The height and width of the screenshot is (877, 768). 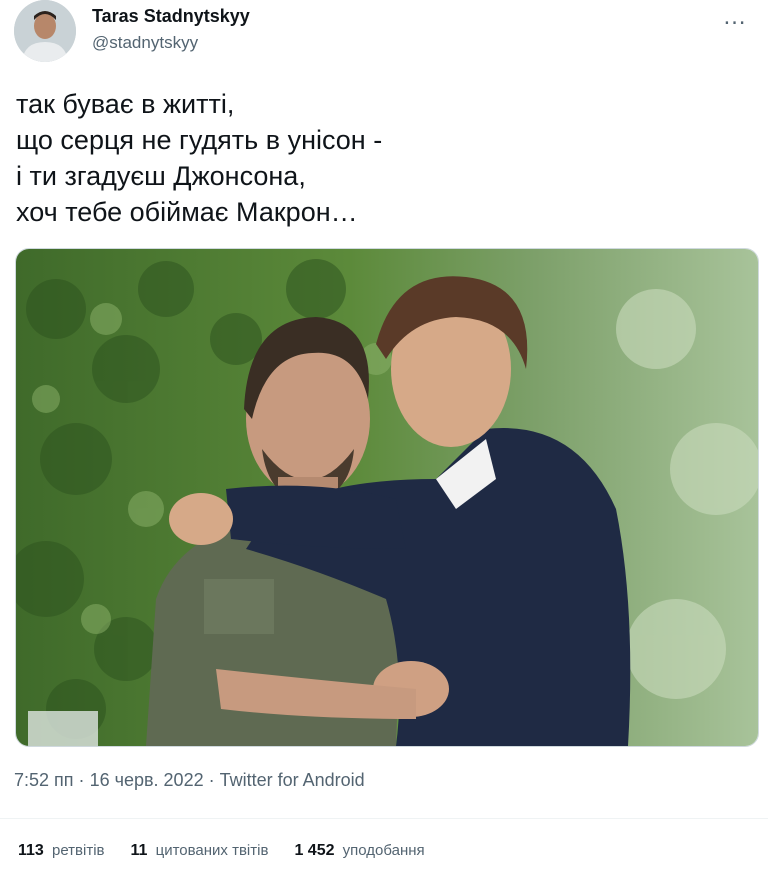 I want to click on quotes-stat: 11 цитованих твітів, so click(x=200, y=851).